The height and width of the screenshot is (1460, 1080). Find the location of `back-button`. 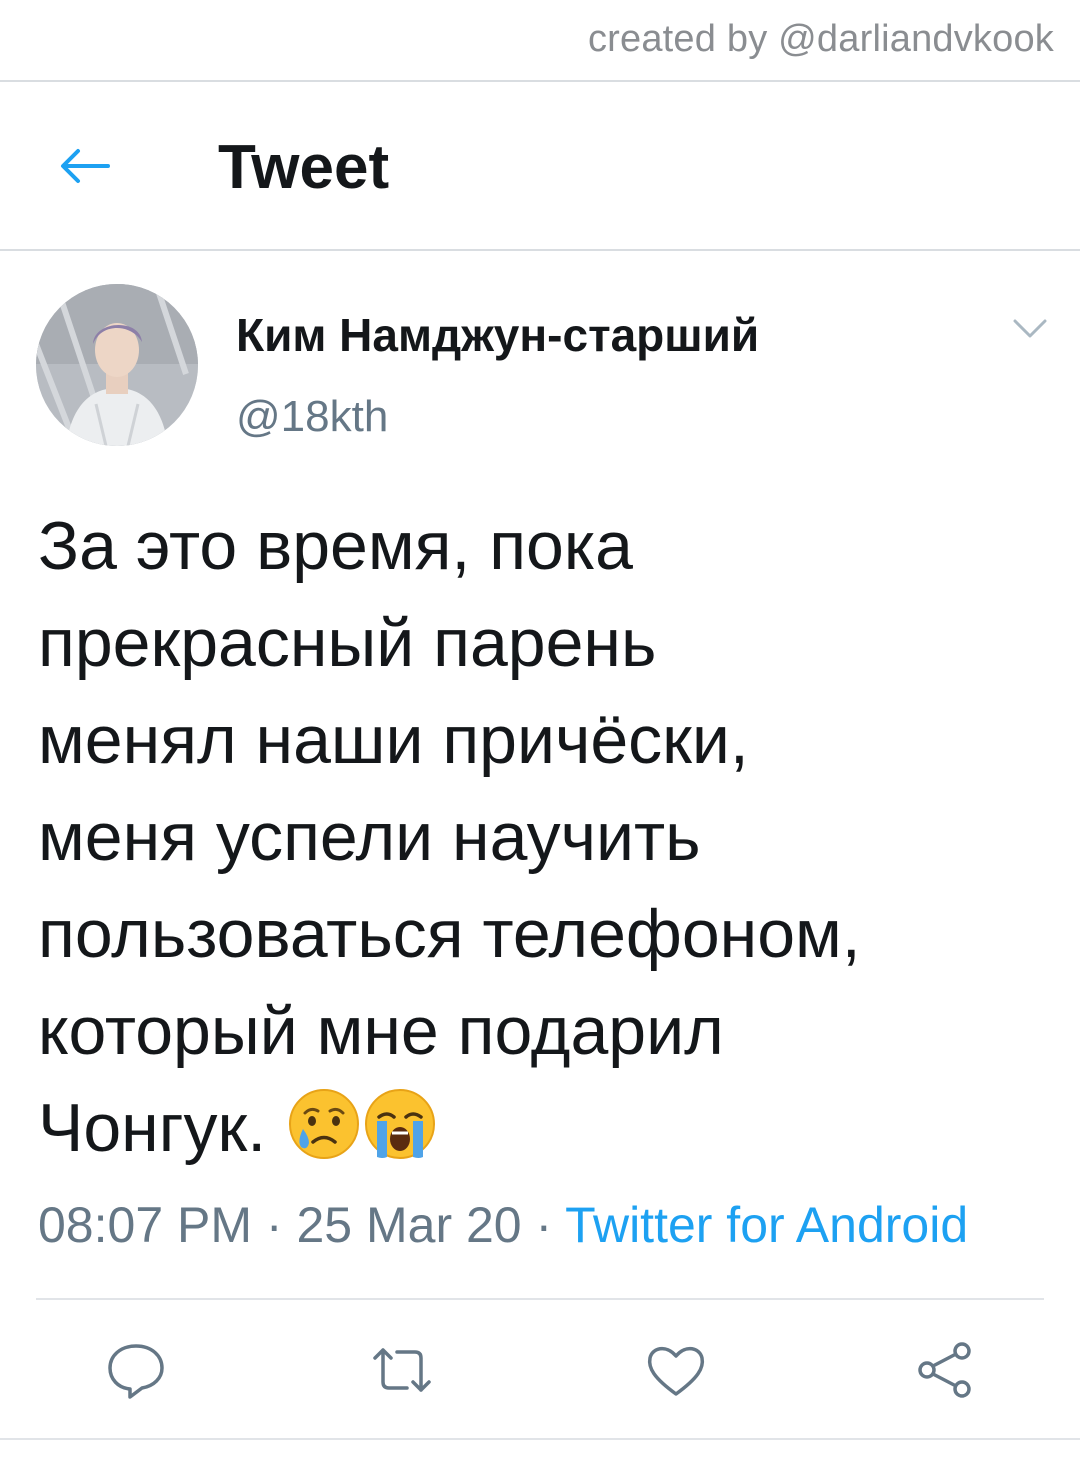

back-button is located at coordinates (84, 166).